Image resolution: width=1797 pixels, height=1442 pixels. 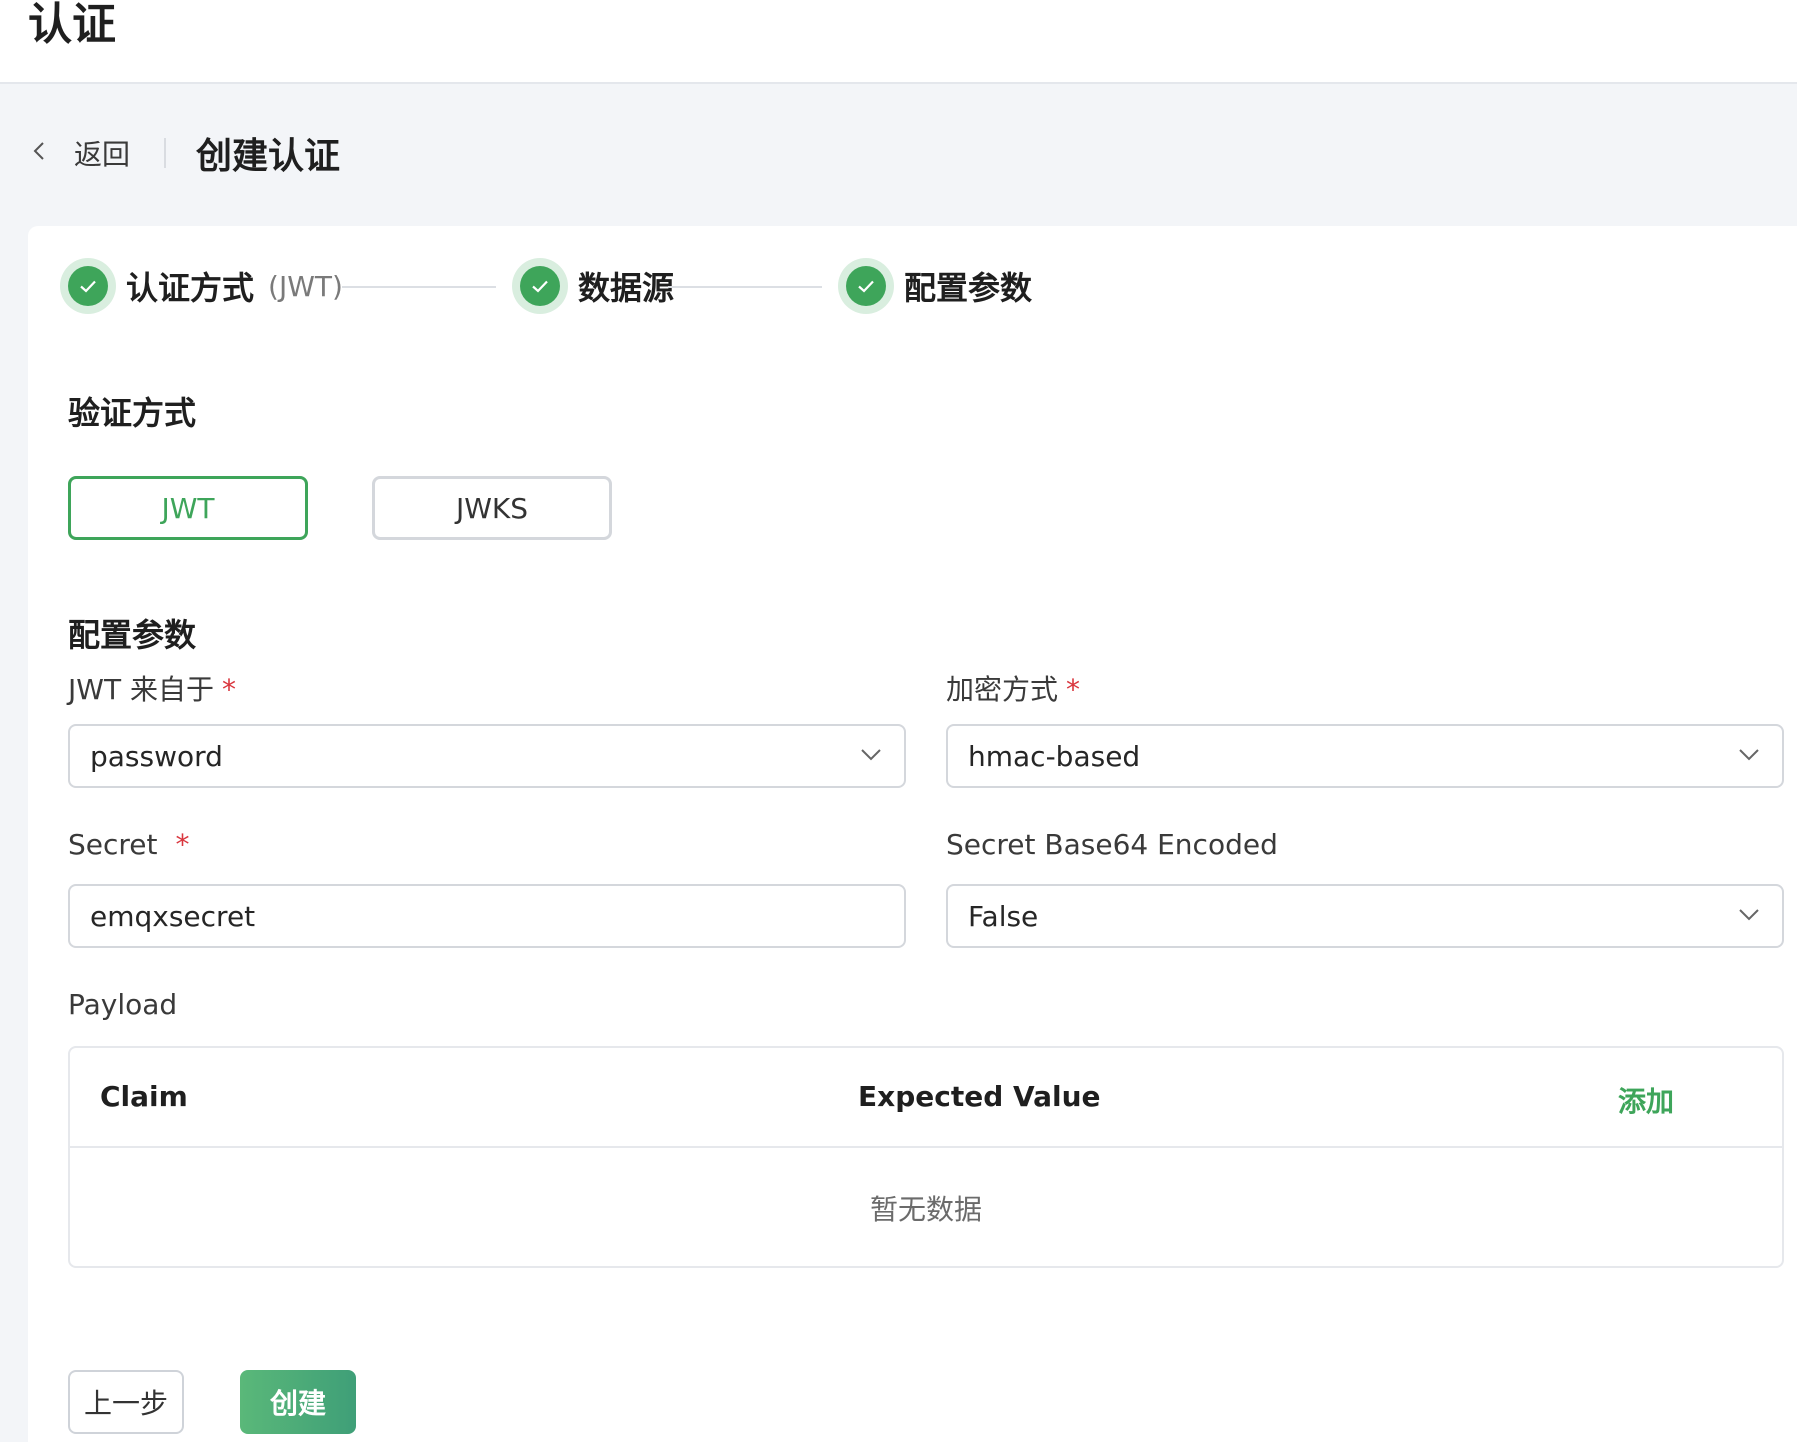 What do you see at coordinates (132, 413) in the screenshot?
I see `verify-method-title: 验证方式` at bounding box center [132, 413].